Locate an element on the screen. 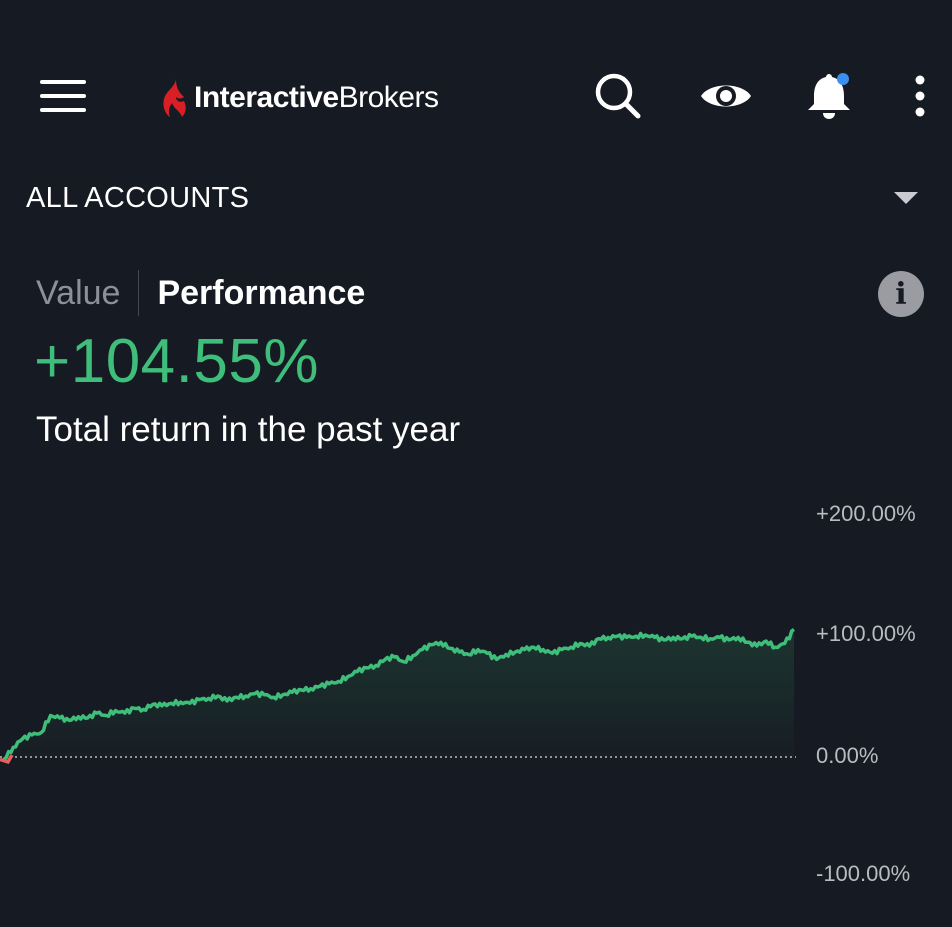 Image resolution: width=952 pixels, height=927 pixels. account-selector: ALL ACCOUNTS is located at coordinates (476, 198).